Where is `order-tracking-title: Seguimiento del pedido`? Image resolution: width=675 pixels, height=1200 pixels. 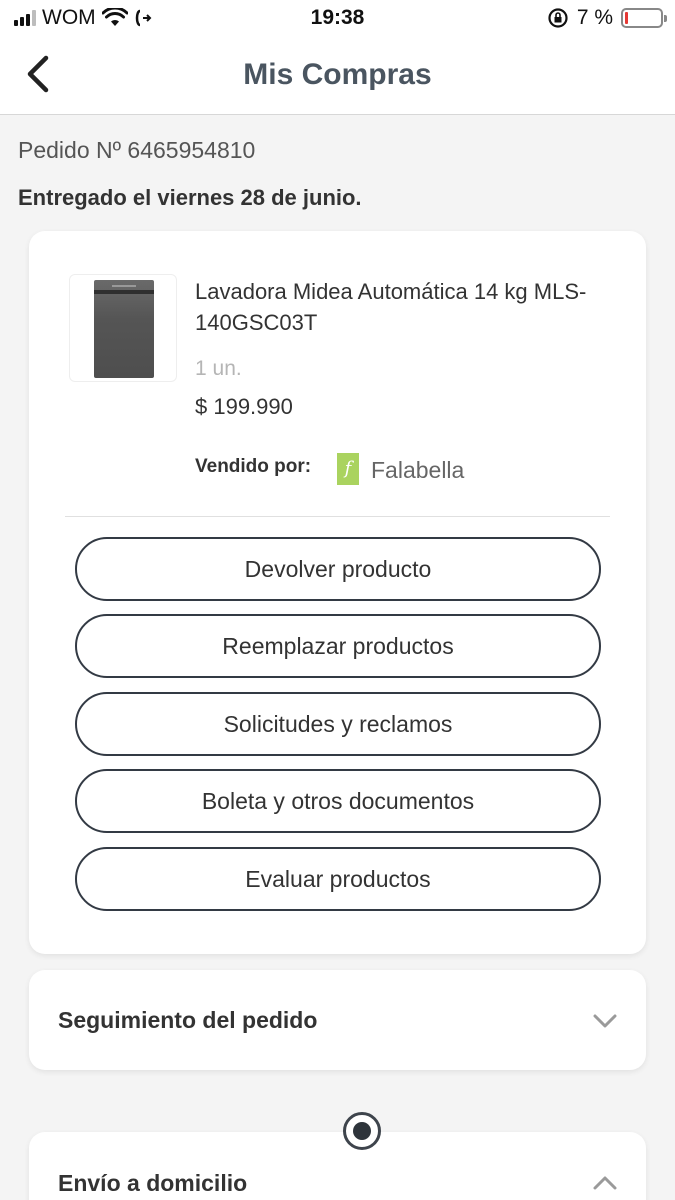
order-tracking-title: Seguimiento del pedido is located at coordinates (188, 1020).